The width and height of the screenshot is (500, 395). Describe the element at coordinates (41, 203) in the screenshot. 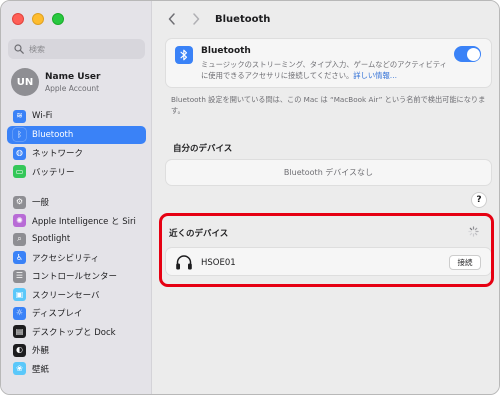

I see `sidebar-item-label: 一般` at that location.